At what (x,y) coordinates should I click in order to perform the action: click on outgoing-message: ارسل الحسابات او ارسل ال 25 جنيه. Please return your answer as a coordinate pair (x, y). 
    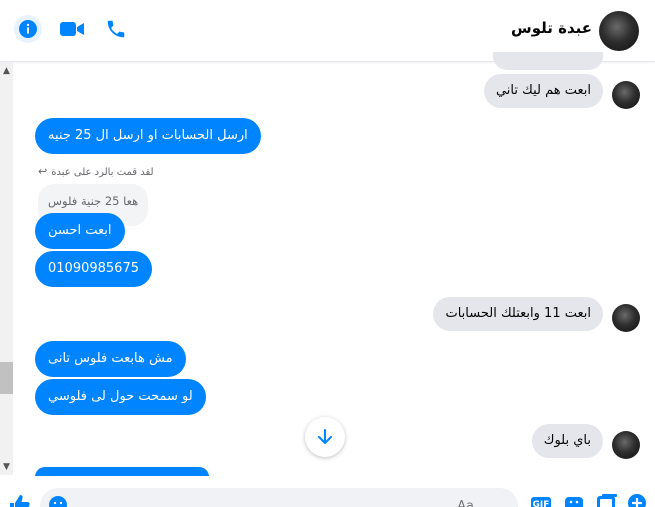
    Looking at the image, I should click on (148, 136).